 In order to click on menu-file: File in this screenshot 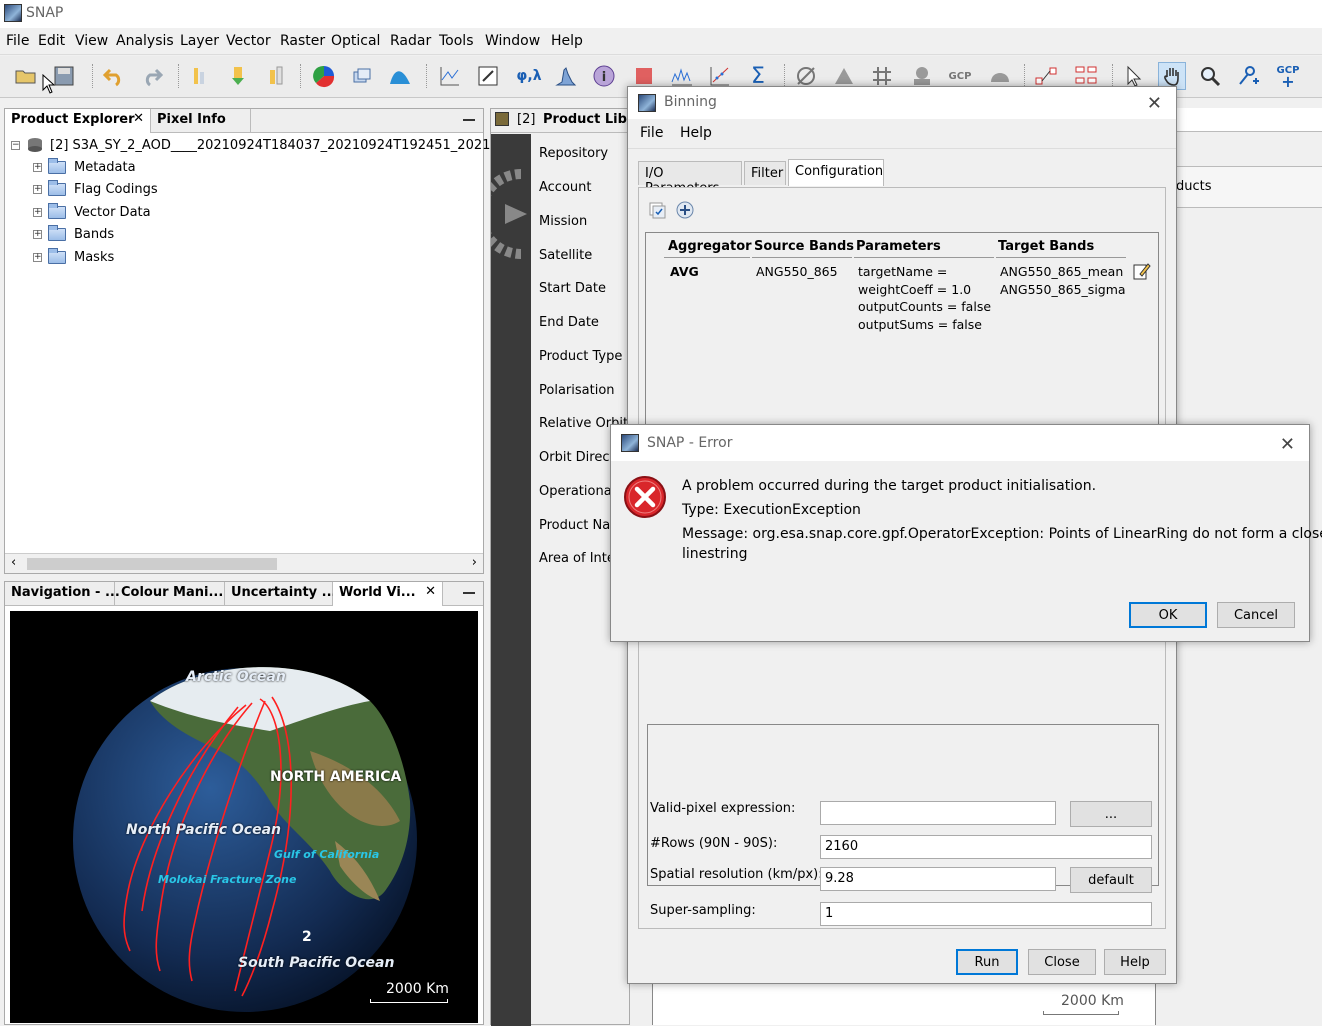, I will do `click(17, 41)`.